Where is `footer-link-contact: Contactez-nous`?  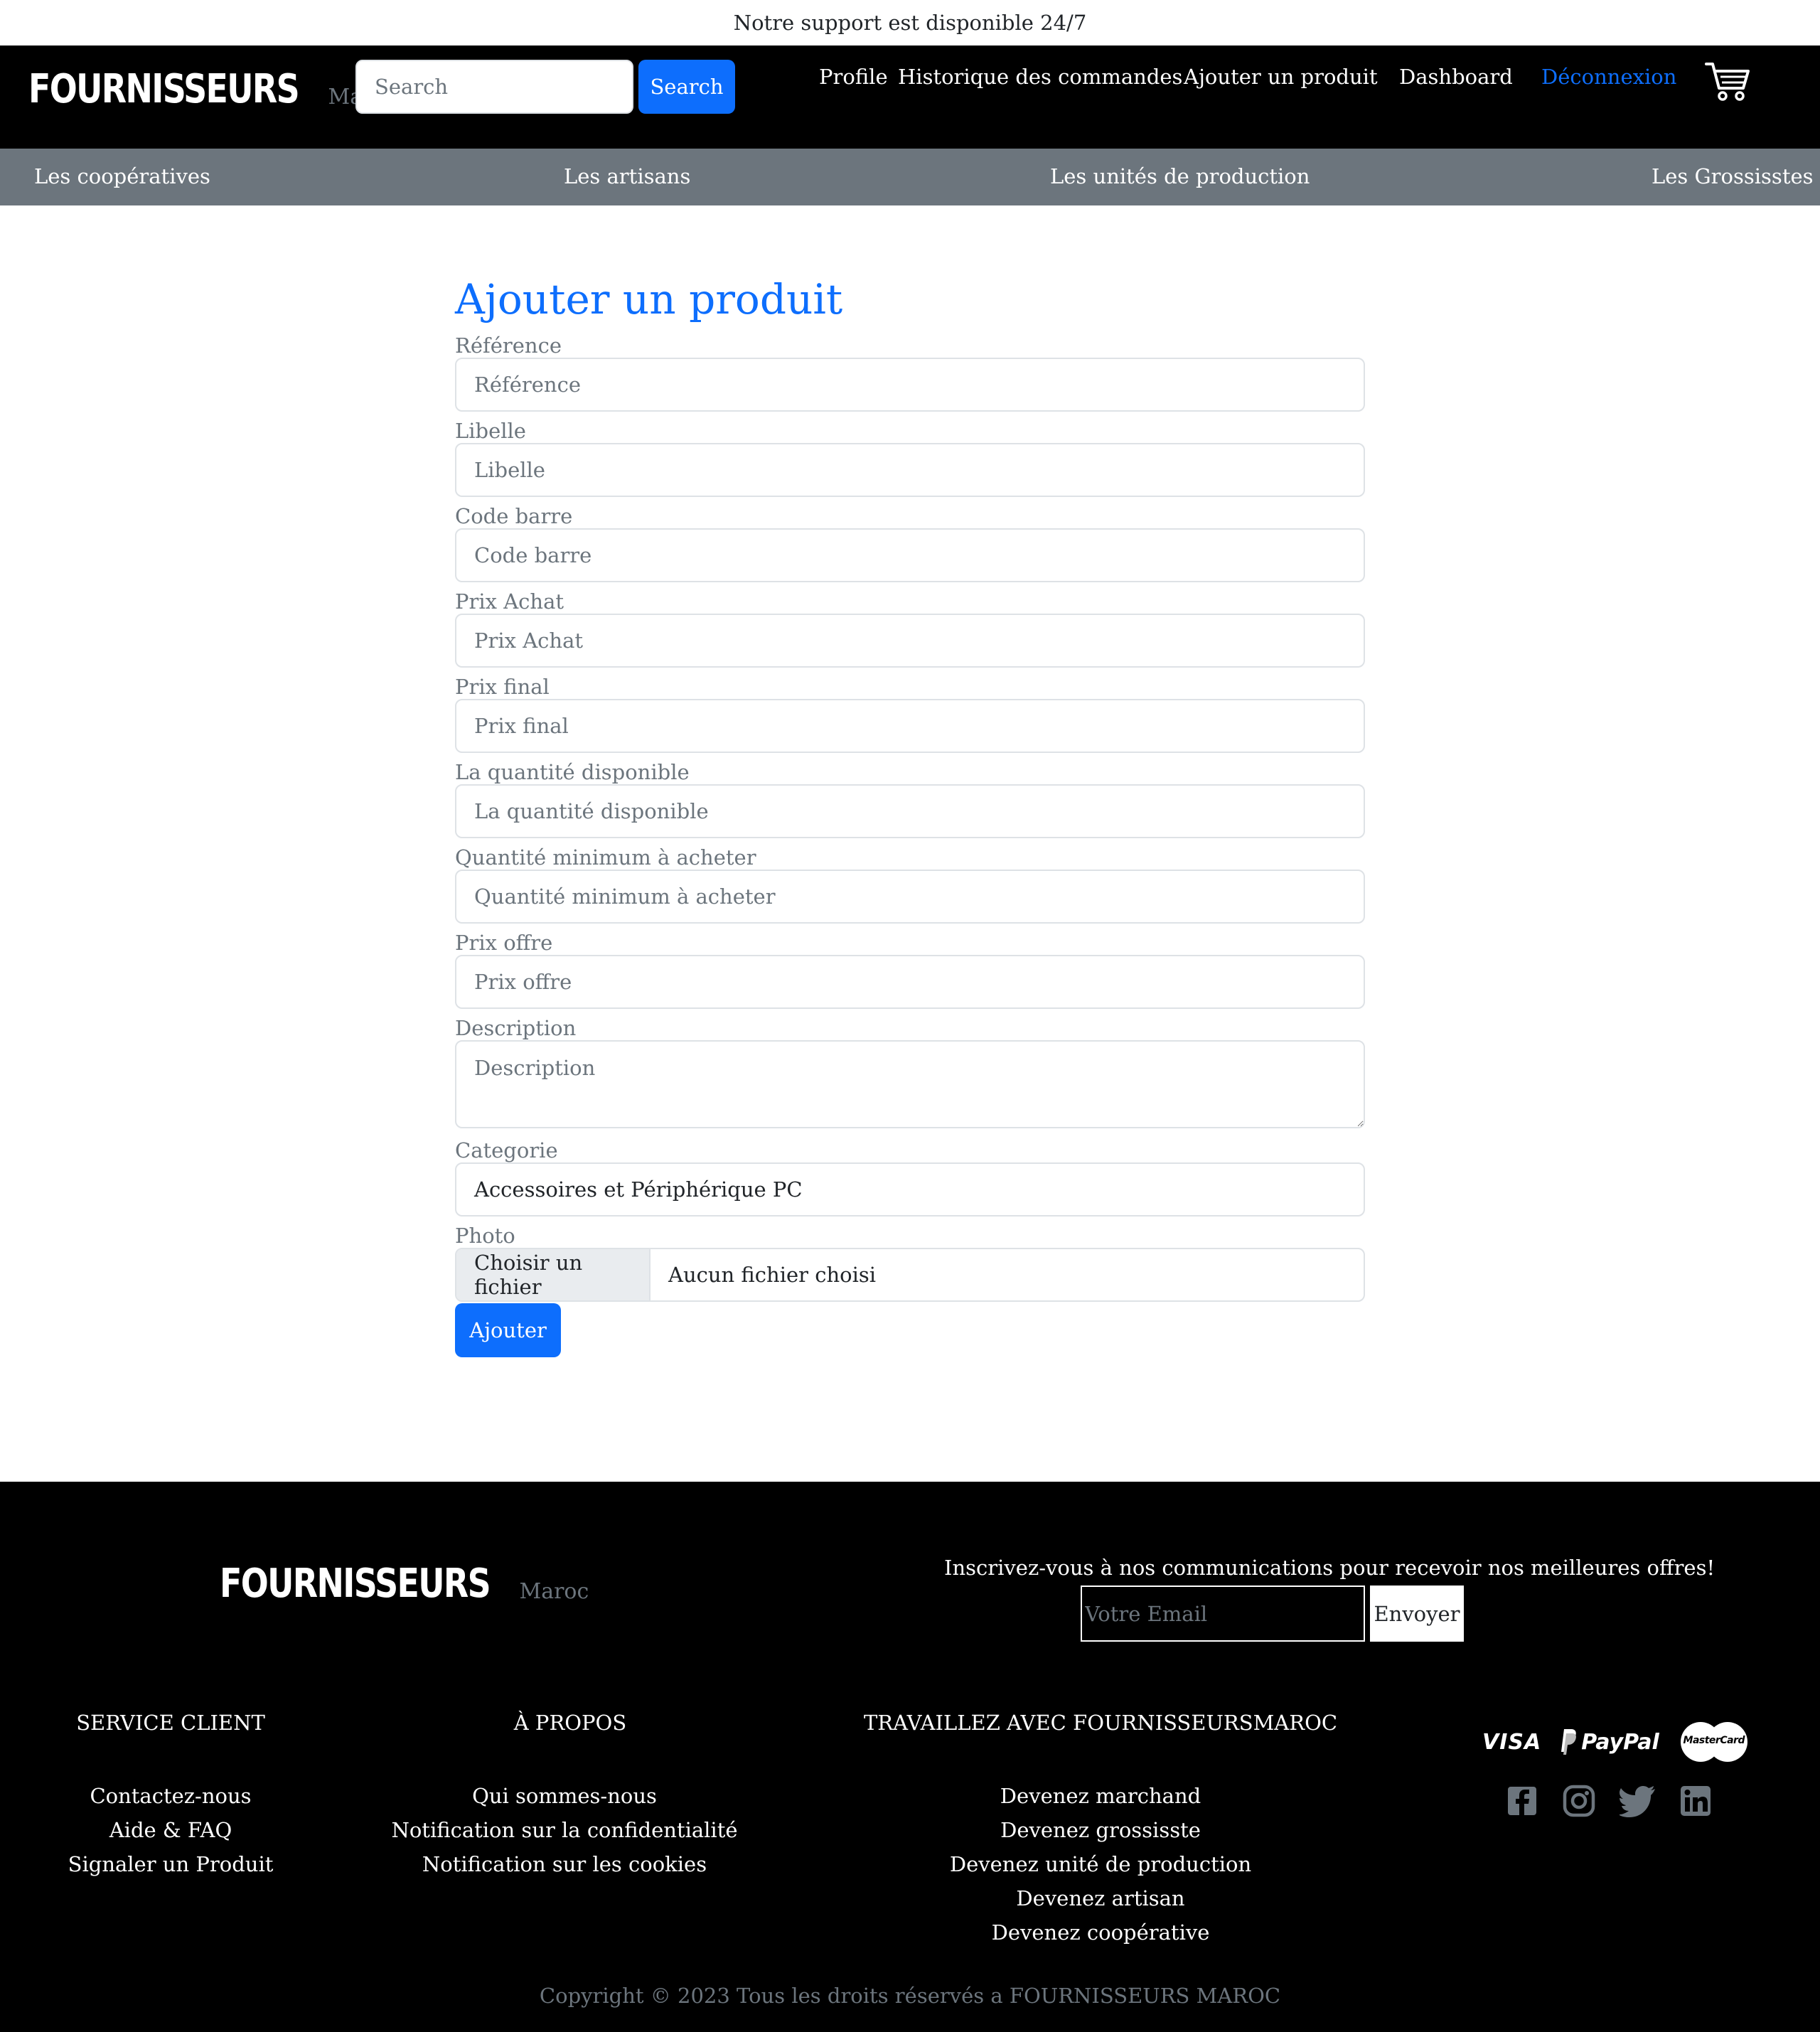
footer-link-contact: Contactez-nous is located at coordinates (171, 1796).